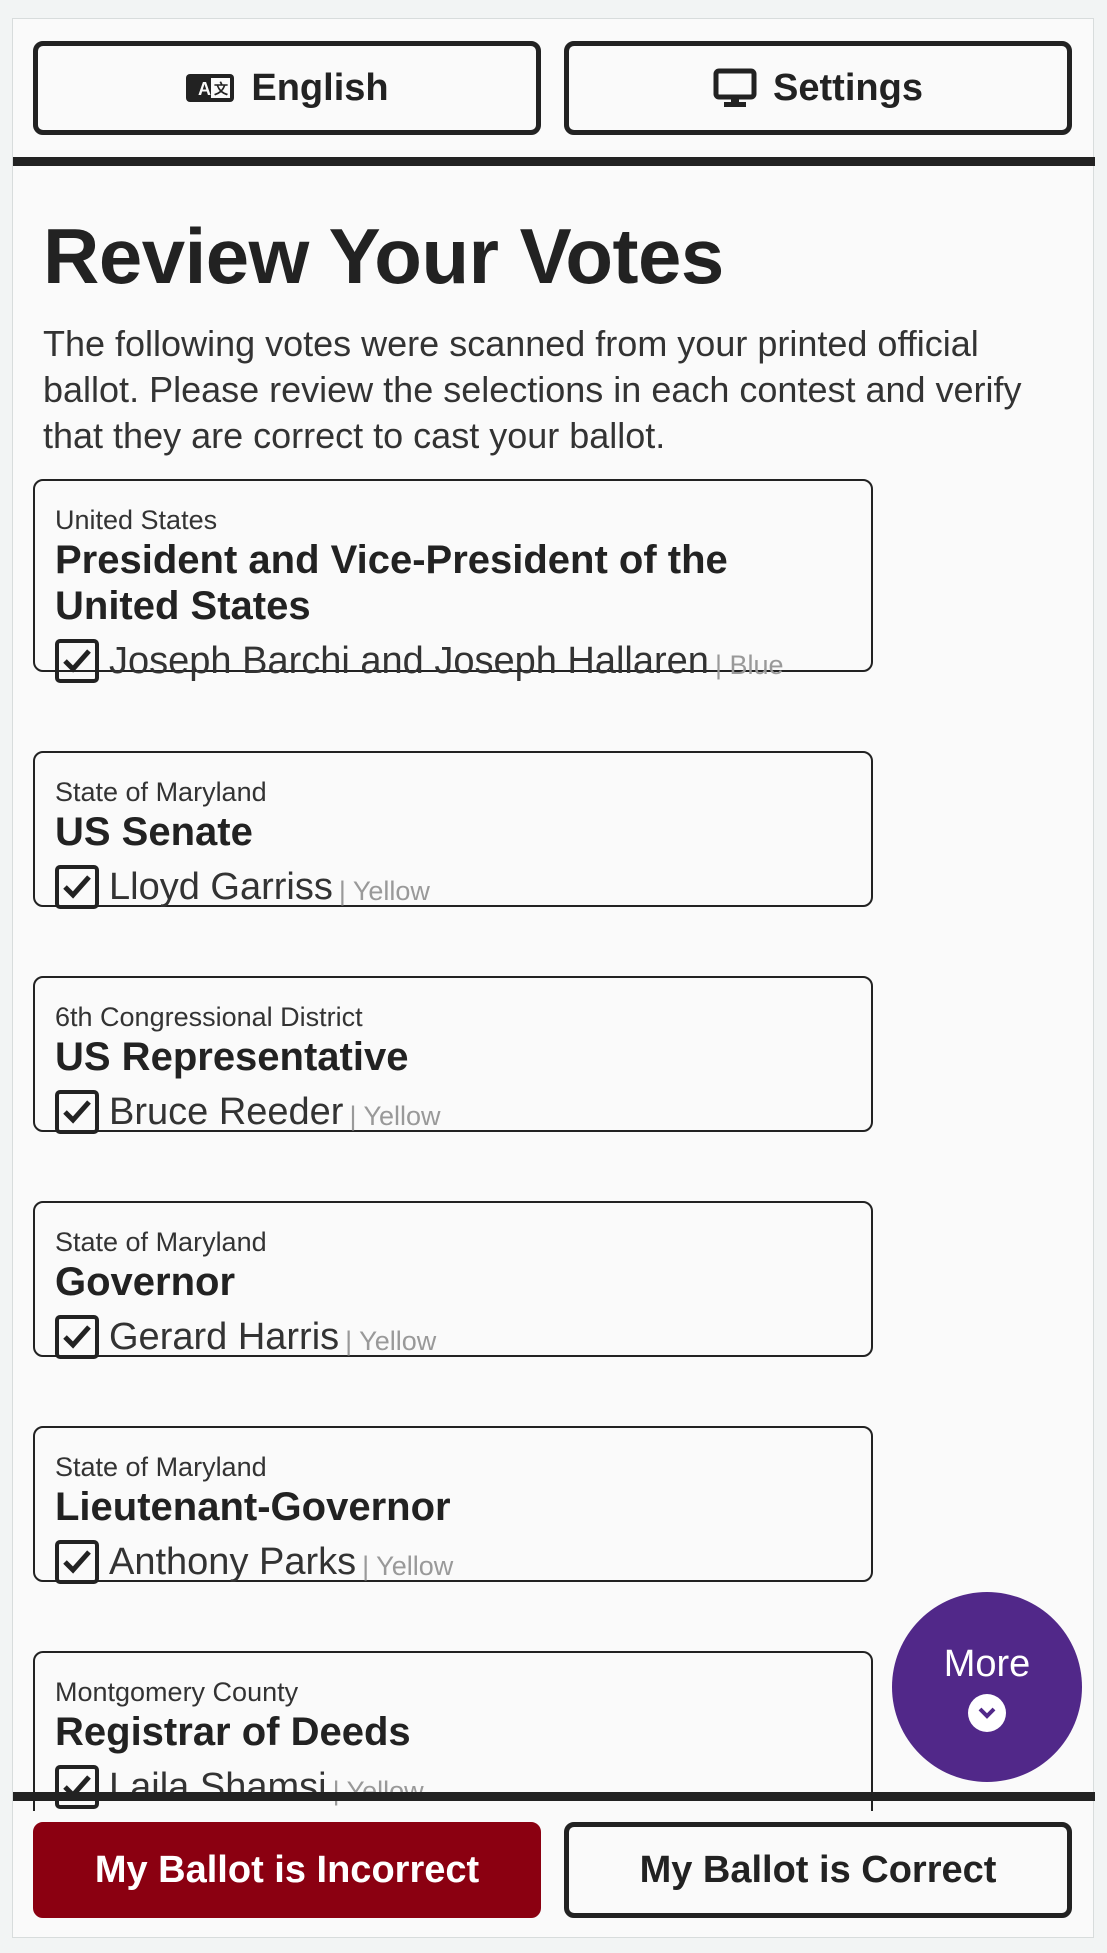 The width and height of the screenshot is (1107, 1953). I want to click on more-label: More, so click(987, 1663).